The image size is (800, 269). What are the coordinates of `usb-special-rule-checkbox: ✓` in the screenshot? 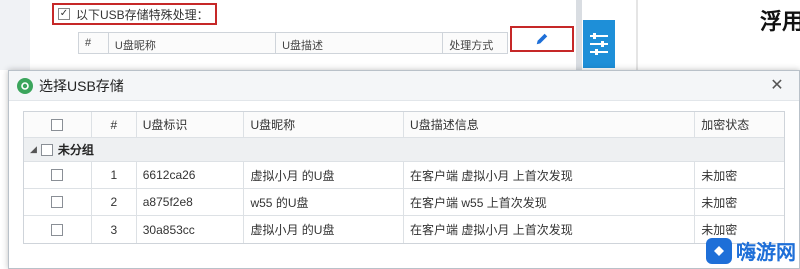 It's located at (64, 14).